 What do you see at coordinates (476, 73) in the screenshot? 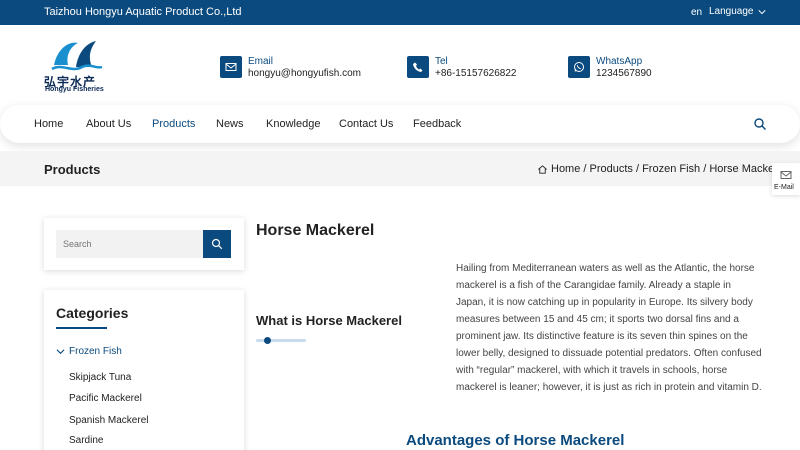
I see `contact-value: +86-15157626822` at bounding box center [476, 73].